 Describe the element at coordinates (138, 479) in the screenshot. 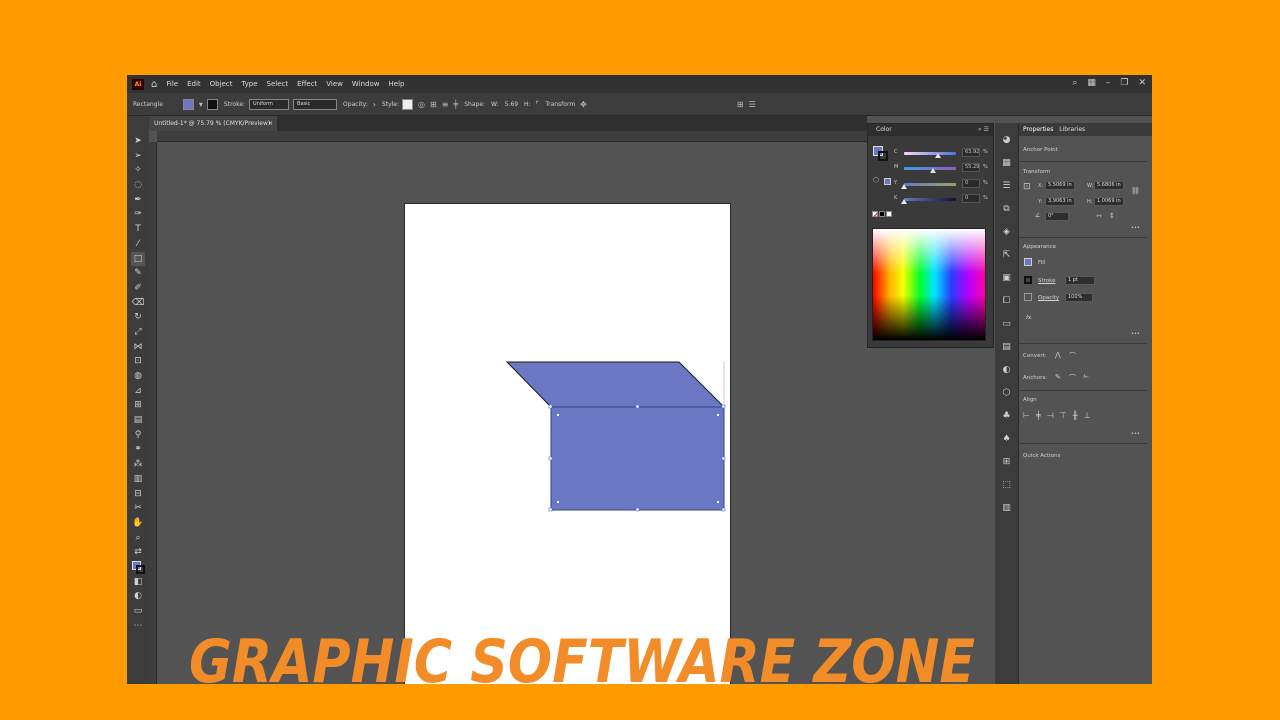

I see `graph-tool-icon: ▥` at that location.